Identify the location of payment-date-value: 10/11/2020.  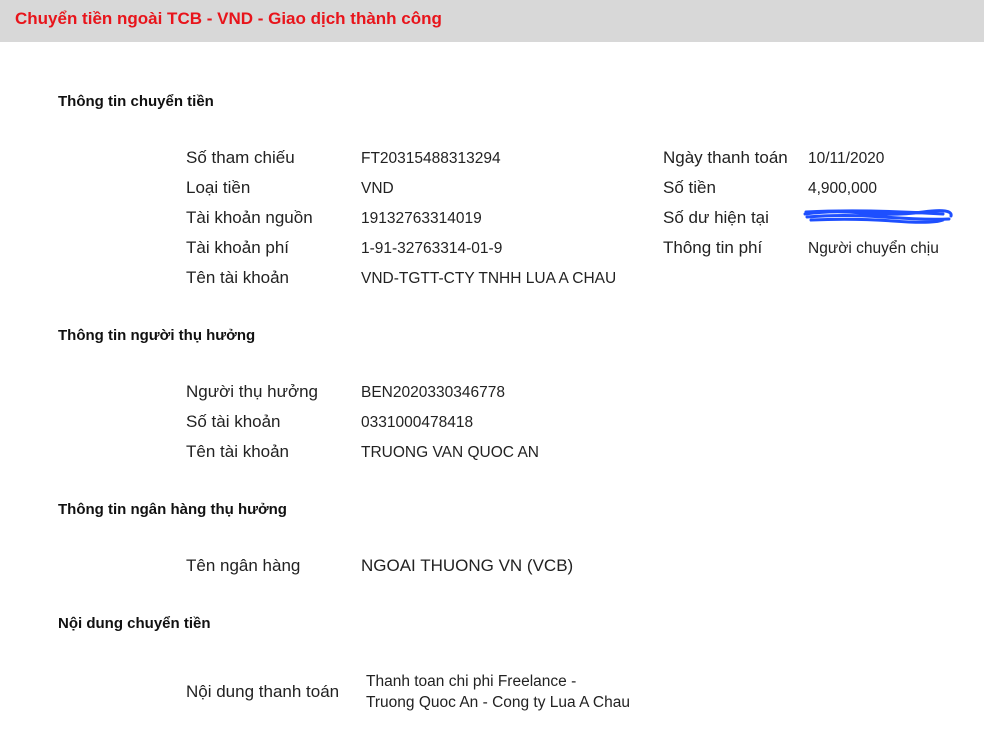
(846, 158).